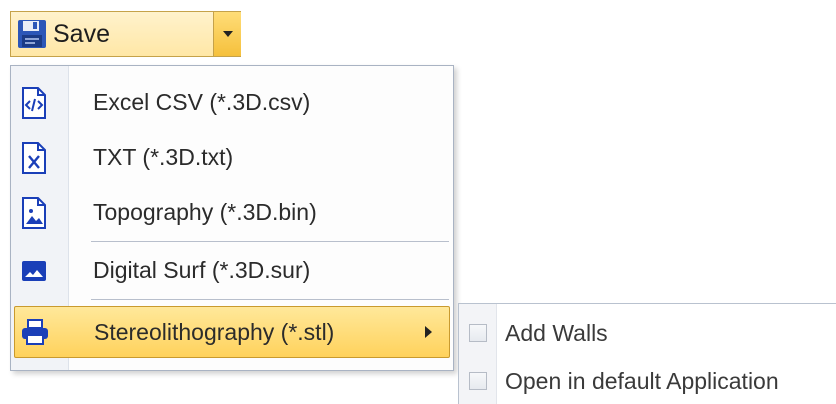  What do you see at coordinates (214, 331) in the screenshot?
I see `menu-item-label: Stereolithography (*.stl)` at bounding box center [214, 331].